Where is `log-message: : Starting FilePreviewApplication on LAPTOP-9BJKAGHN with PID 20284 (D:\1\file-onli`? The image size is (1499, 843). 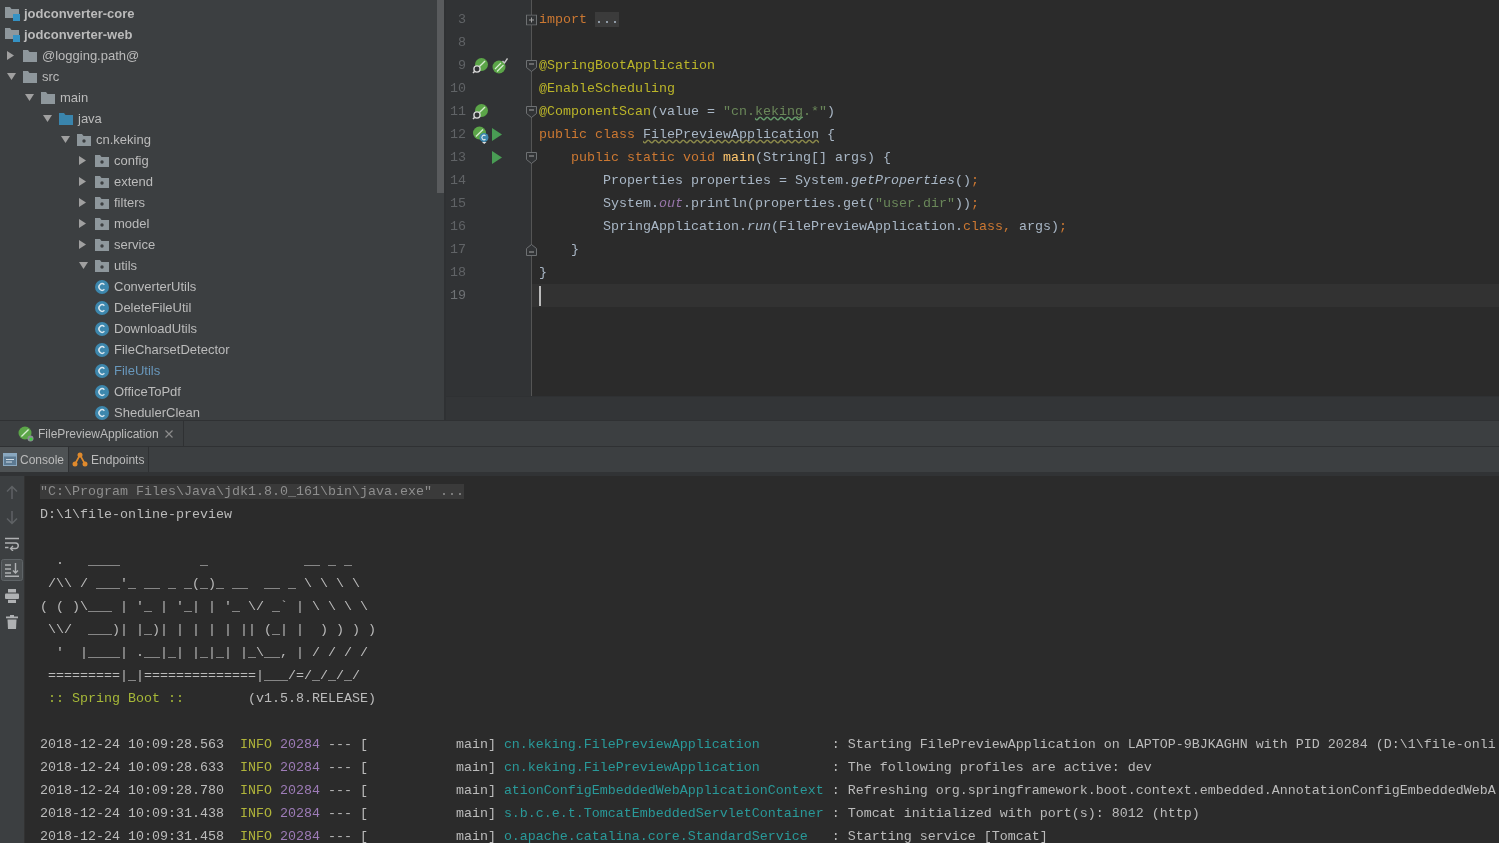
log-message: : Starting FilePreviewApplication on LAPTOP-9BJKAGHN with PID 20284 (D:\1\file-onli is located at coordinates (1163, 744).